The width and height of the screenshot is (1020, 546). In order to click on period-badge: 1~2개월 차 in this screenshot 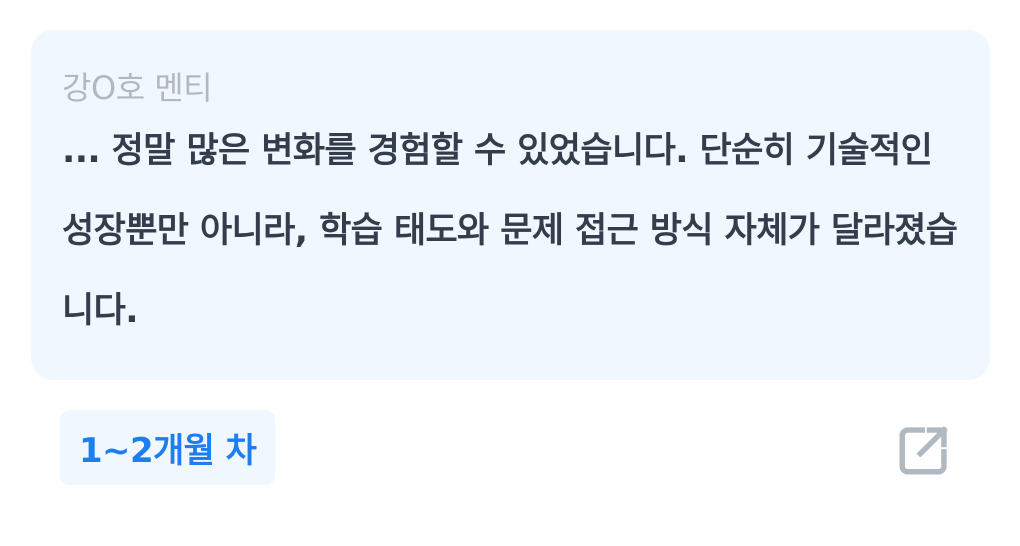, I will do `click(168, 447)`.